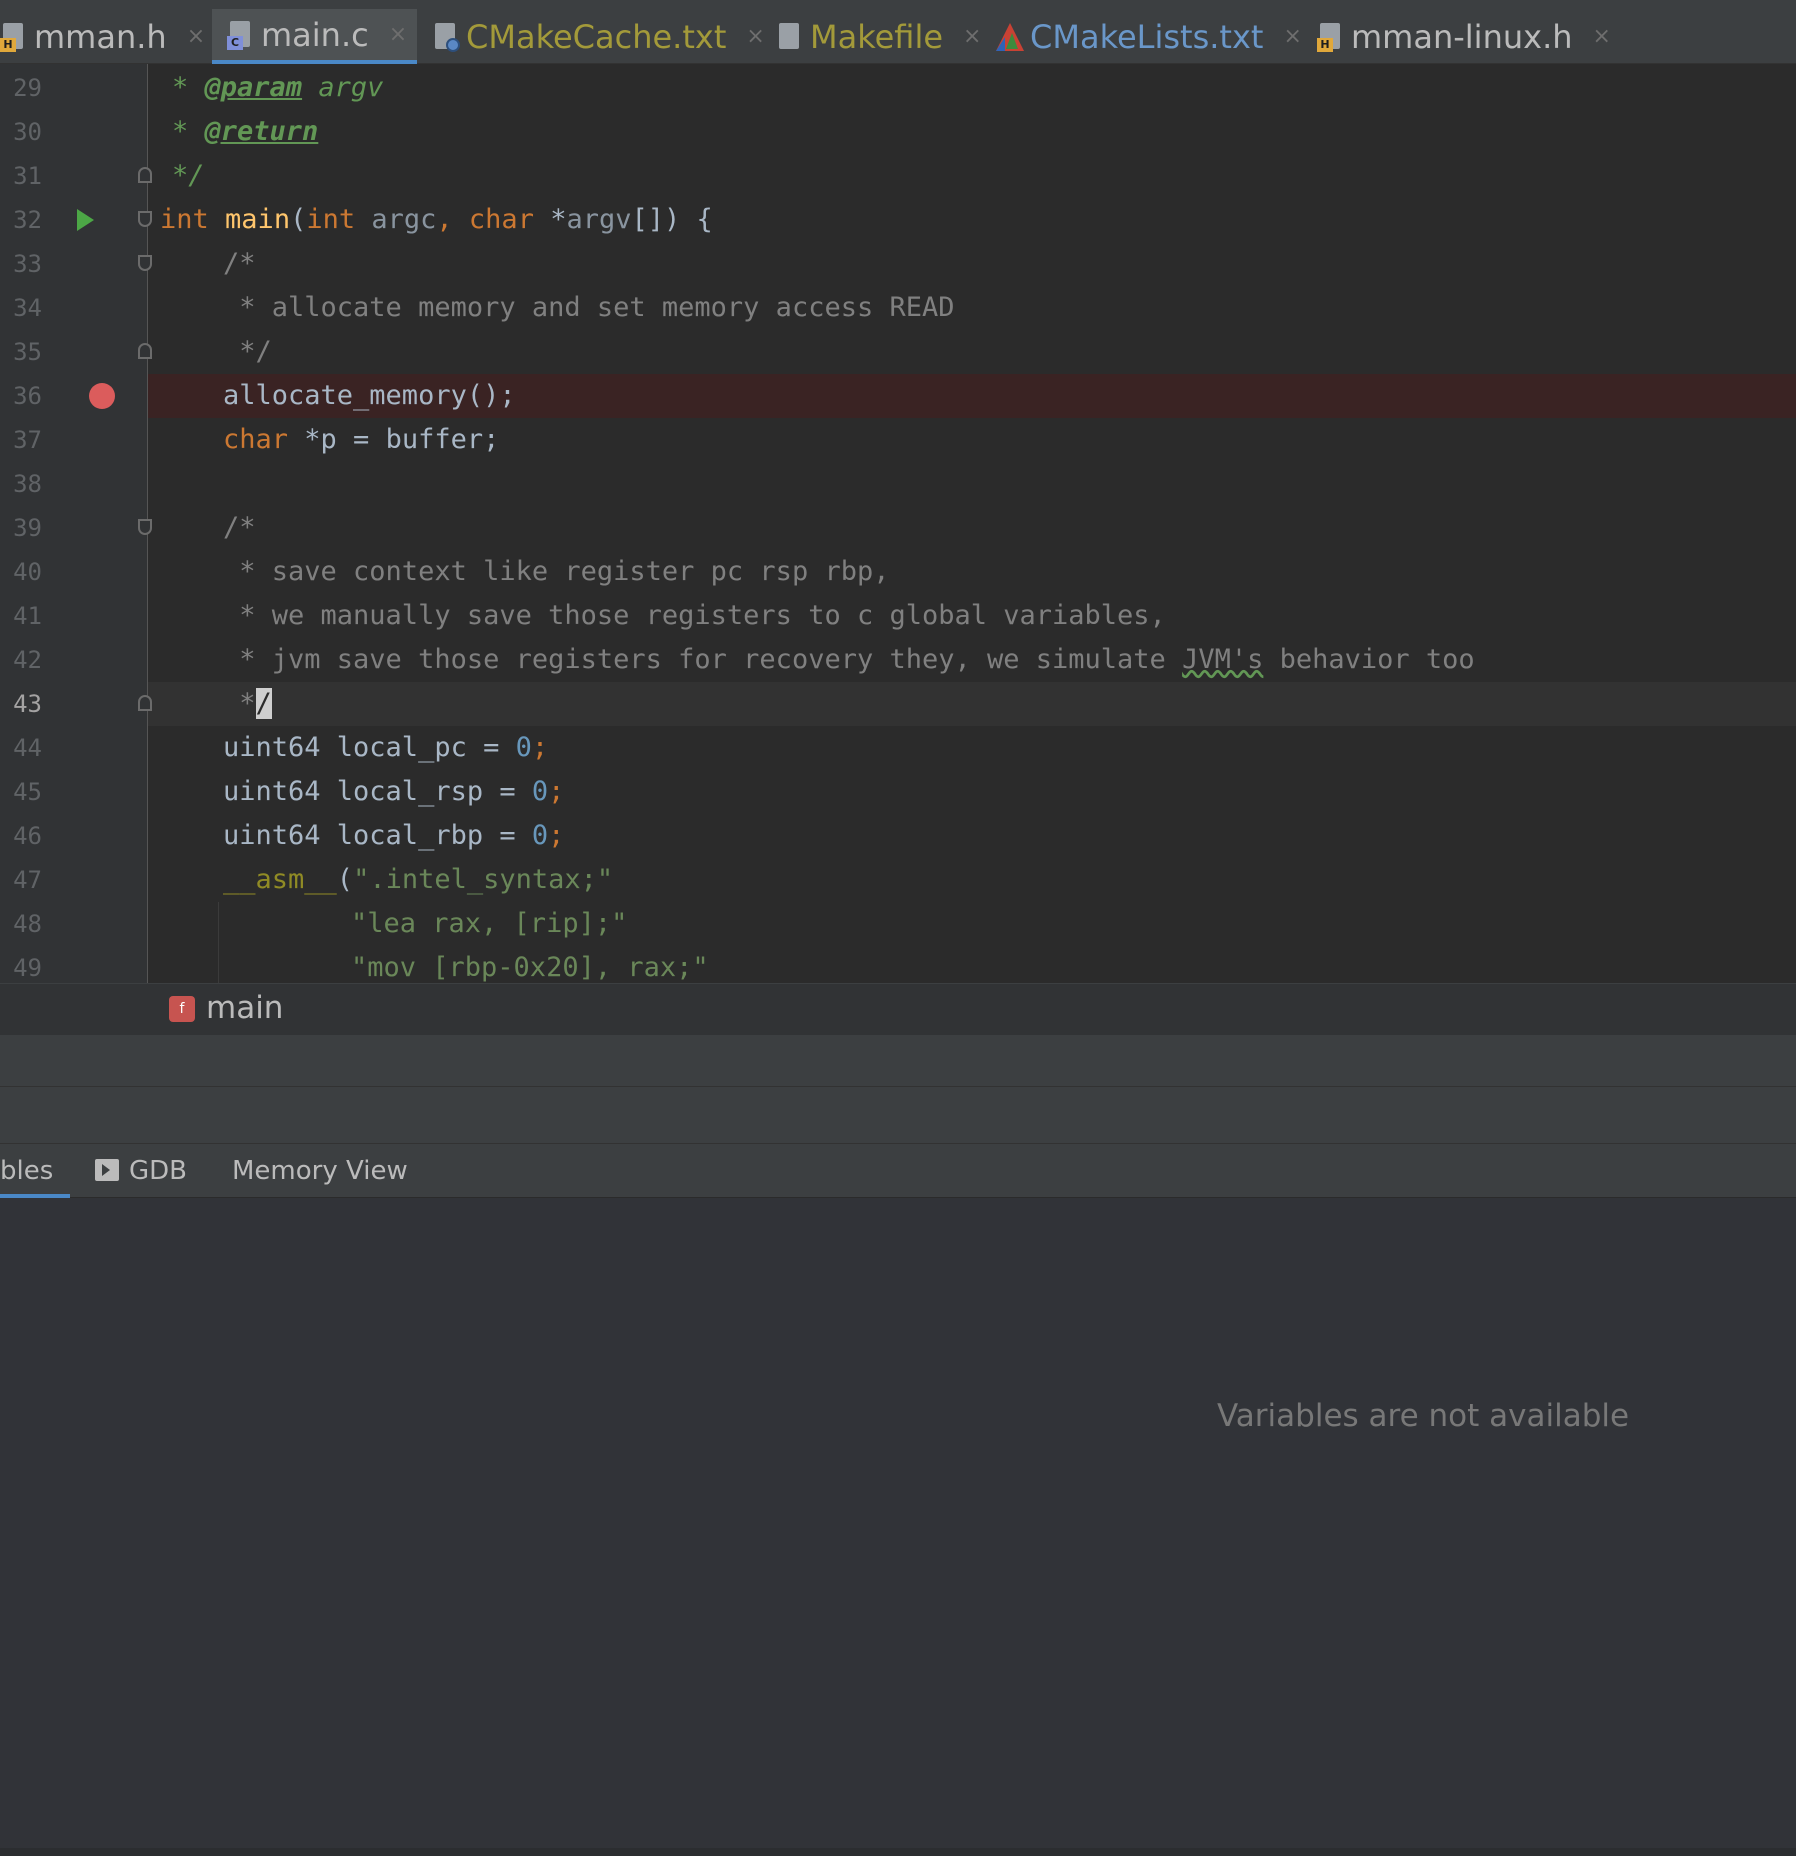 This screenshot has height=1856, width=1796. I want to click on code-line: 32 int main(int argc, char *argv[]) {, so click(898, 220).